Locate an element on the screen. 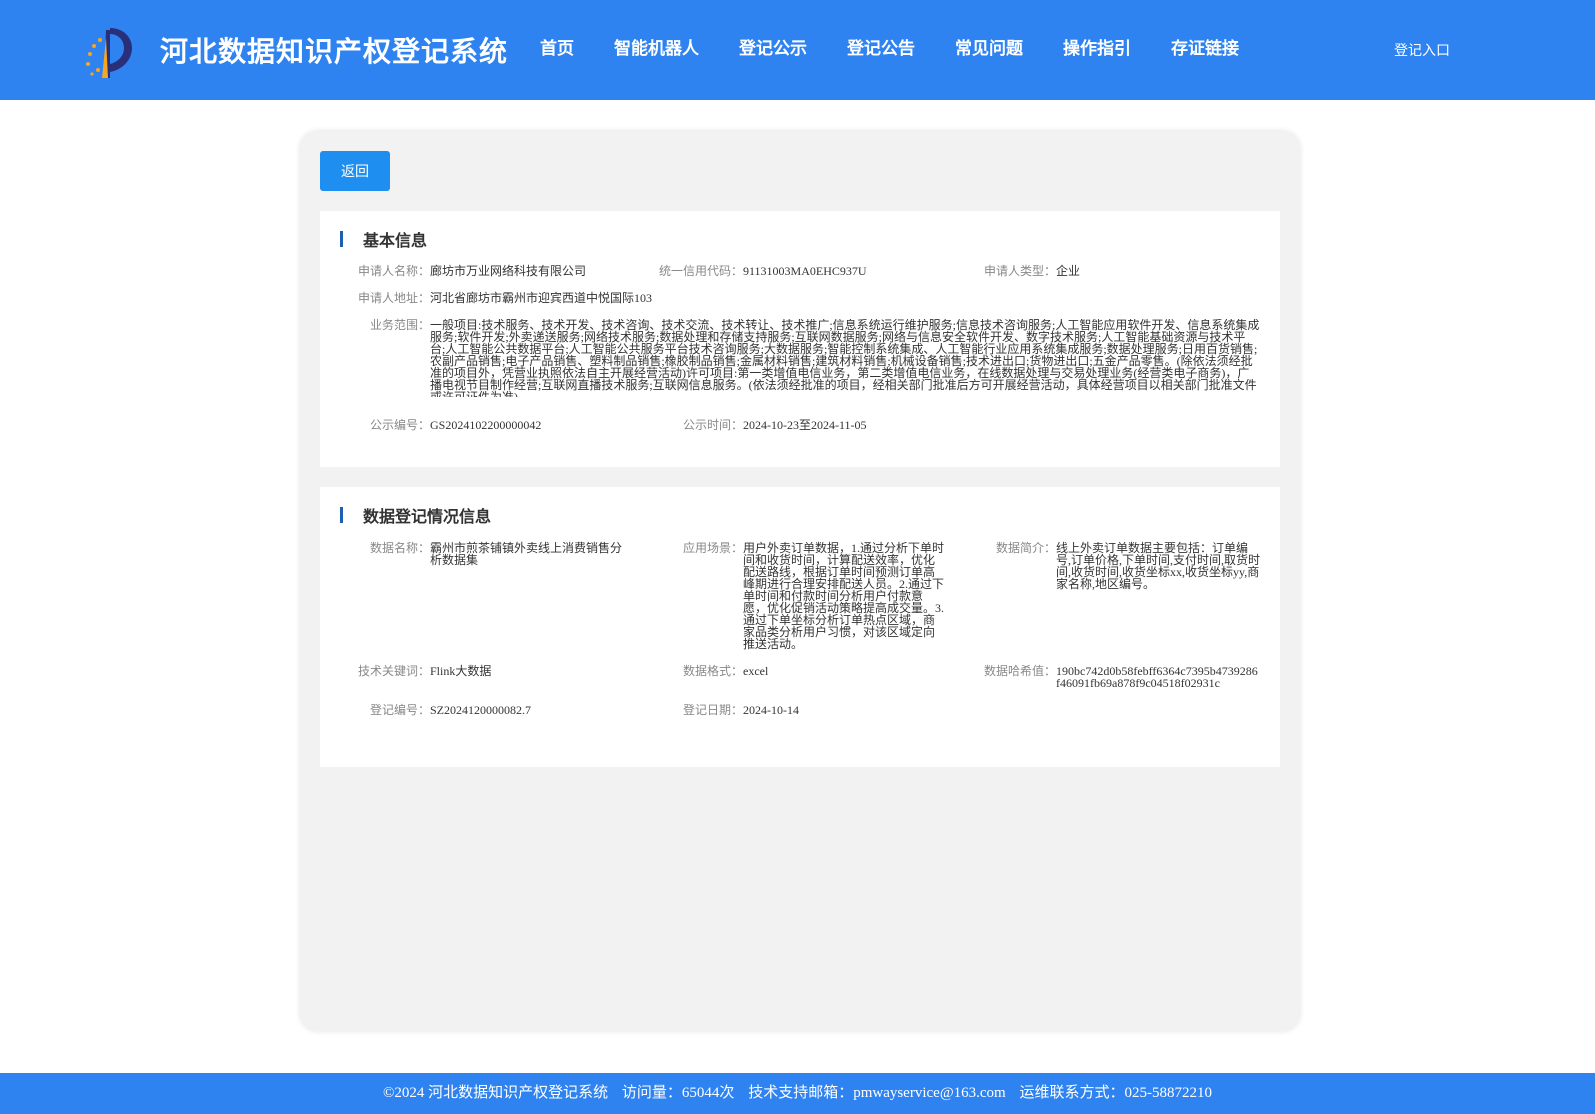 Image resolution: width=1595 pixels, height=1114 pixels. reg-date-label: 登记日期： is located at coordinates (712, 710).